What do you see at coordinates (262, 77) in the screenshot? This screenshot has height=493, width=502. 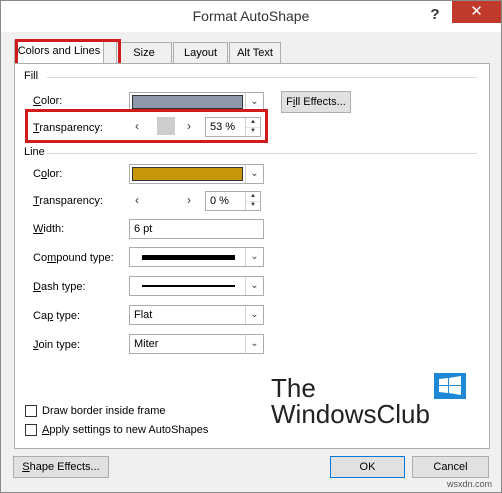 I see `fill-separator` at bounding box center [262, 77].